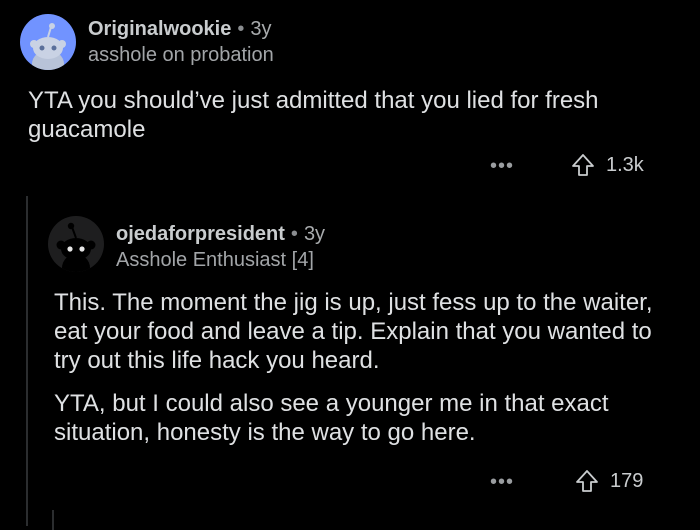 The height and width of the screenshot is (530, 700). Describe the element at coordinates (48, 46) in the screenshot. I see `reddit-snoo-icon` at that location.